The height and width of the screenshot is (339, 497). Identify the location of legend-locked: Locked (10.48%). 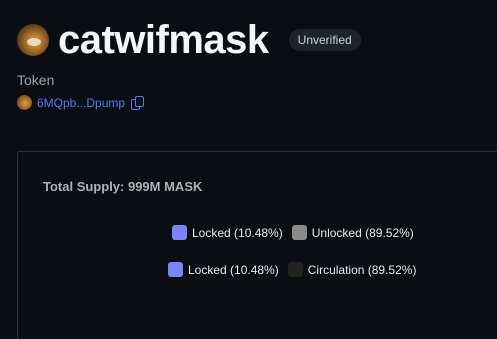
(227, 232).